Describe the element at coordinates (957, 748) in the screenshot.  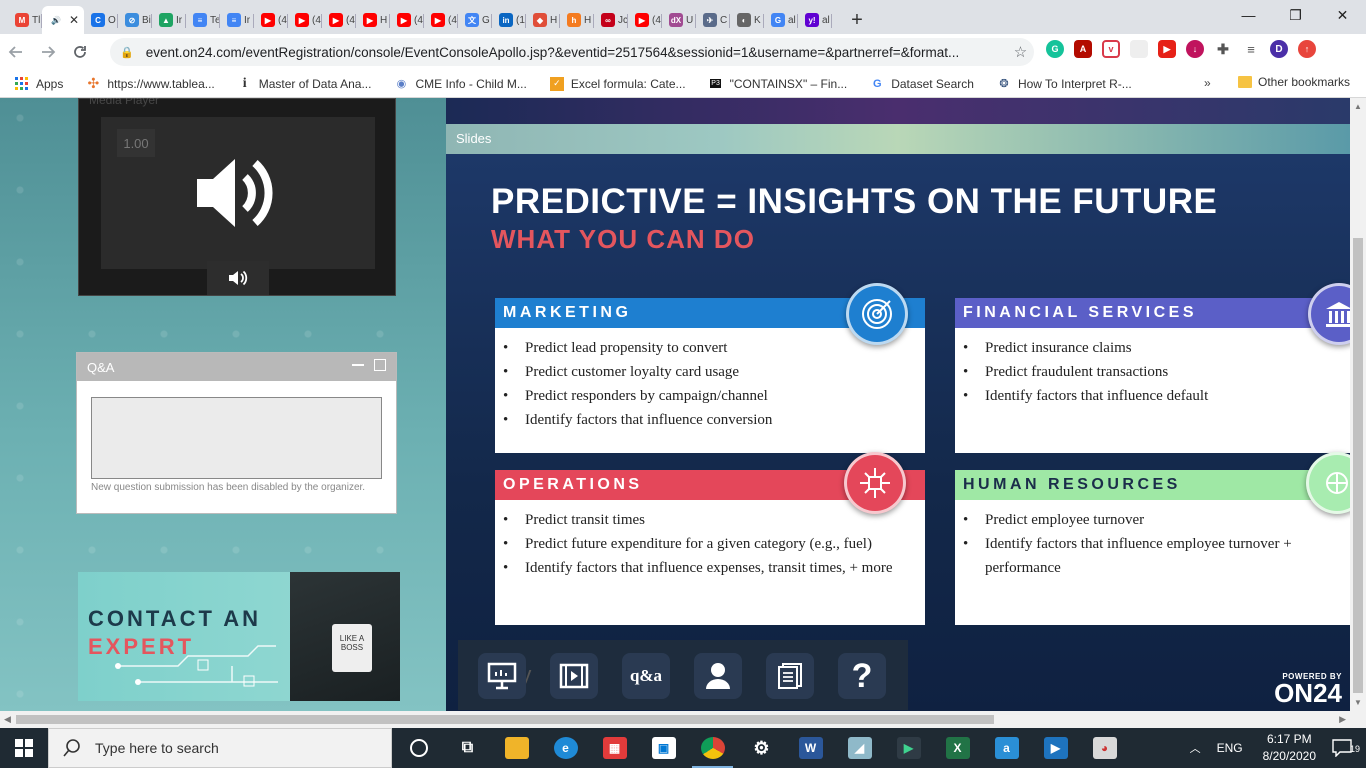
I see `excel-button: X` at that location.